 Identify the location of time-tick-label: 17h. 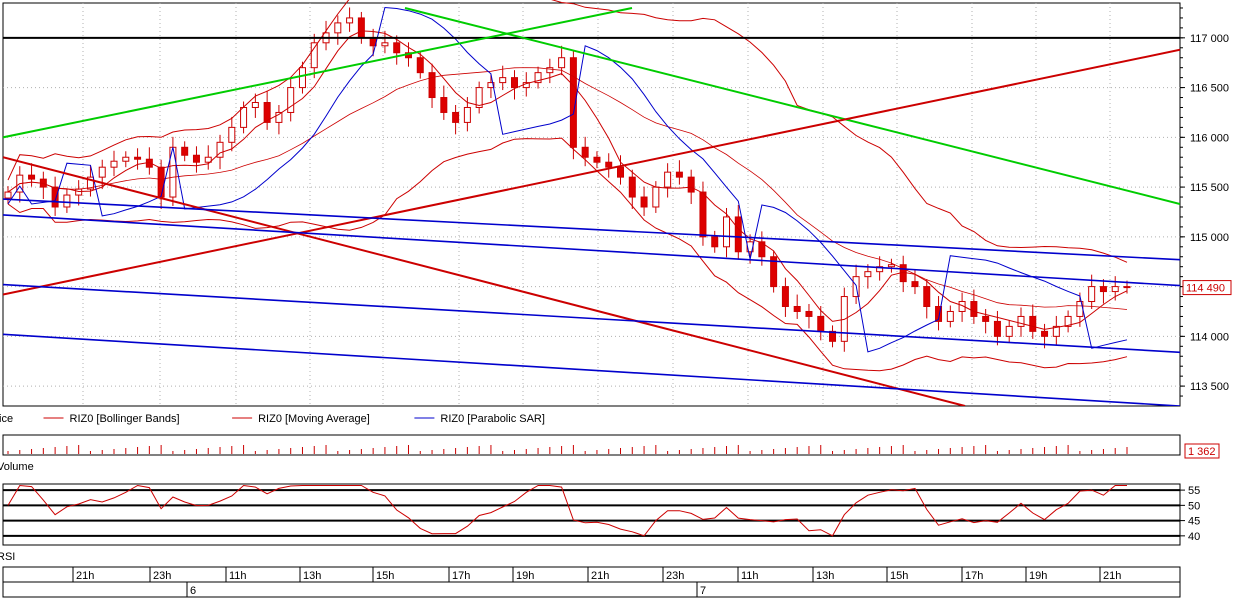
(461, 576).